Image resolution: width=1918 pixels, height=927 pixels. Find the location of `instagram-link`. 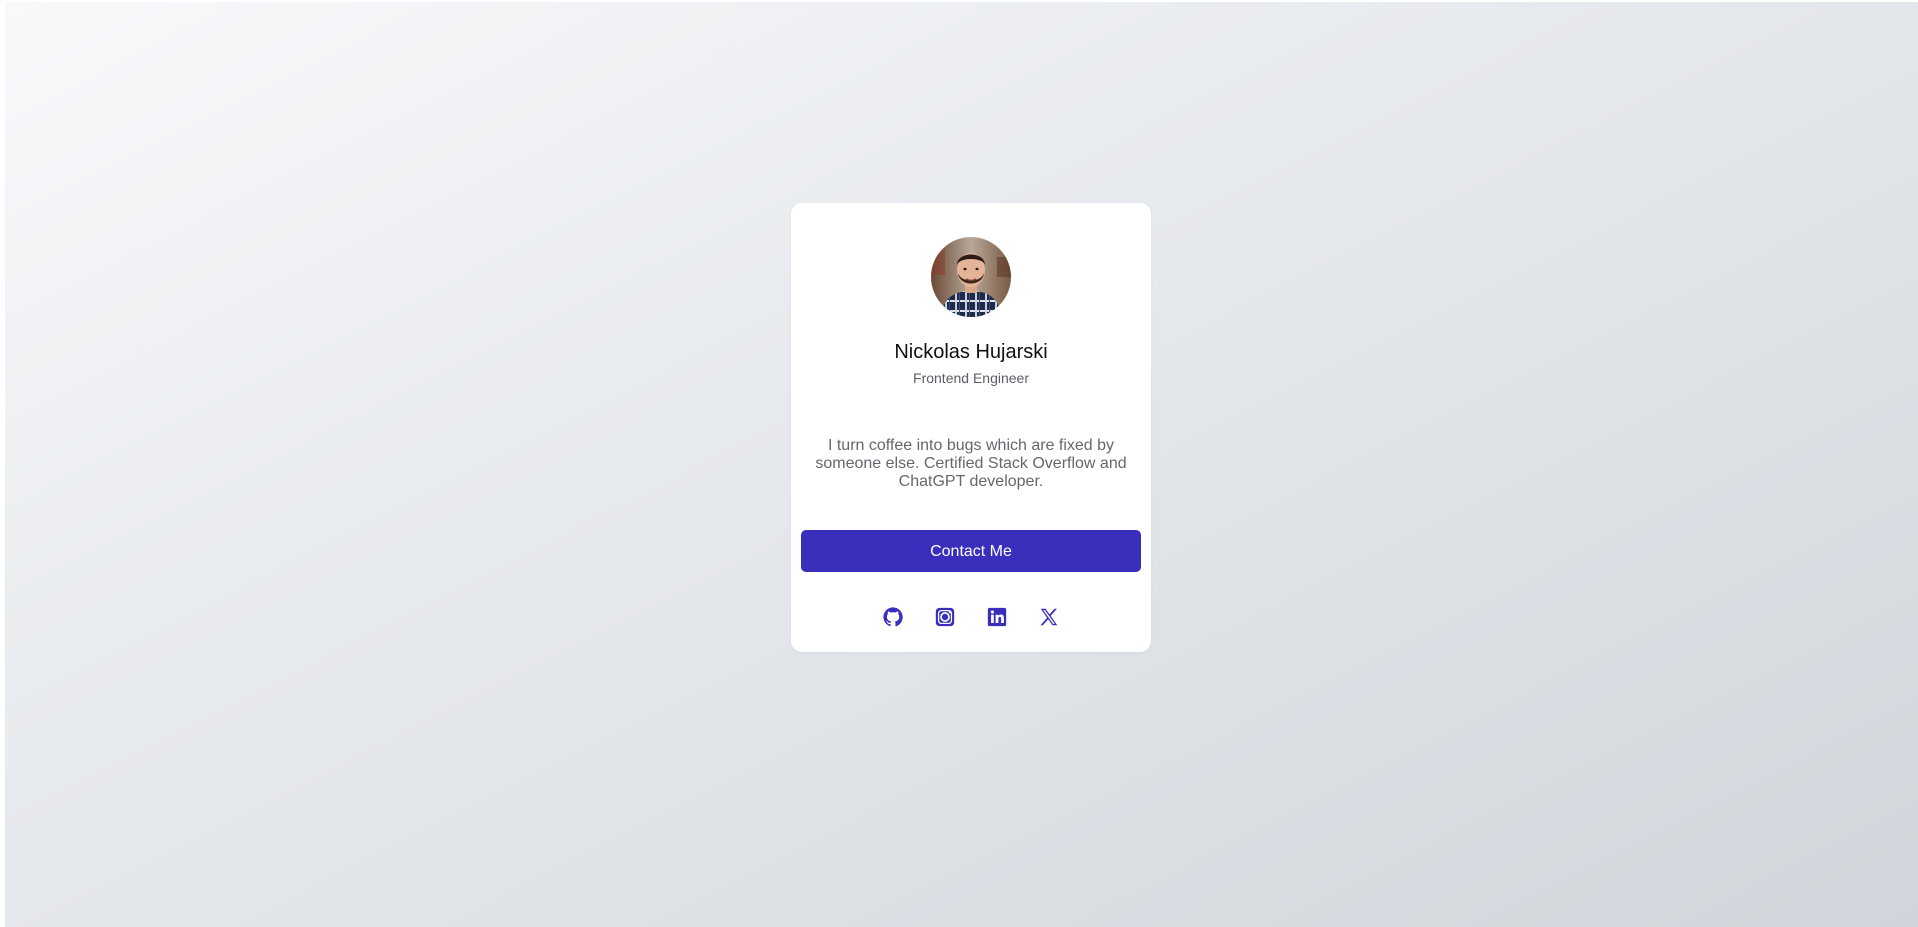

instagram-link is located at coordinates (945, 617).